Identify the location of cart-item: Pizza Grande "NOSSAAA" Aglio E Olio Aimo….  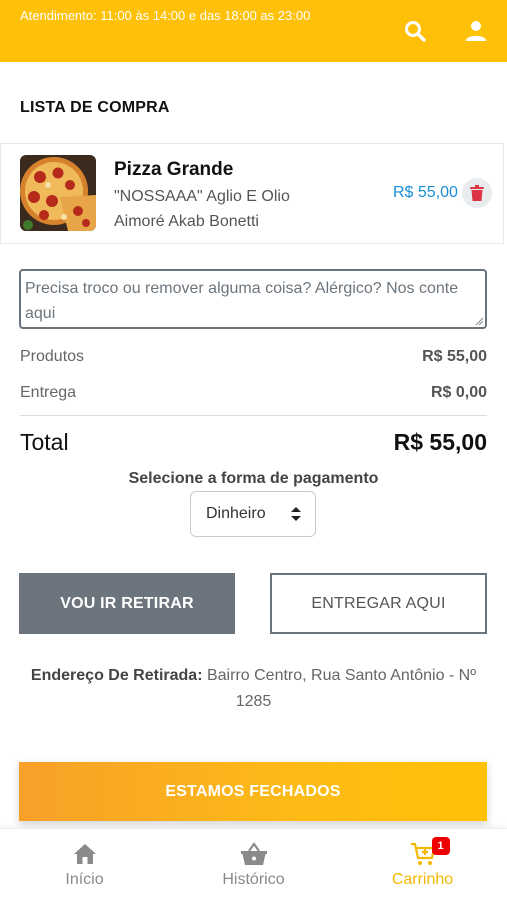
(252, 193).